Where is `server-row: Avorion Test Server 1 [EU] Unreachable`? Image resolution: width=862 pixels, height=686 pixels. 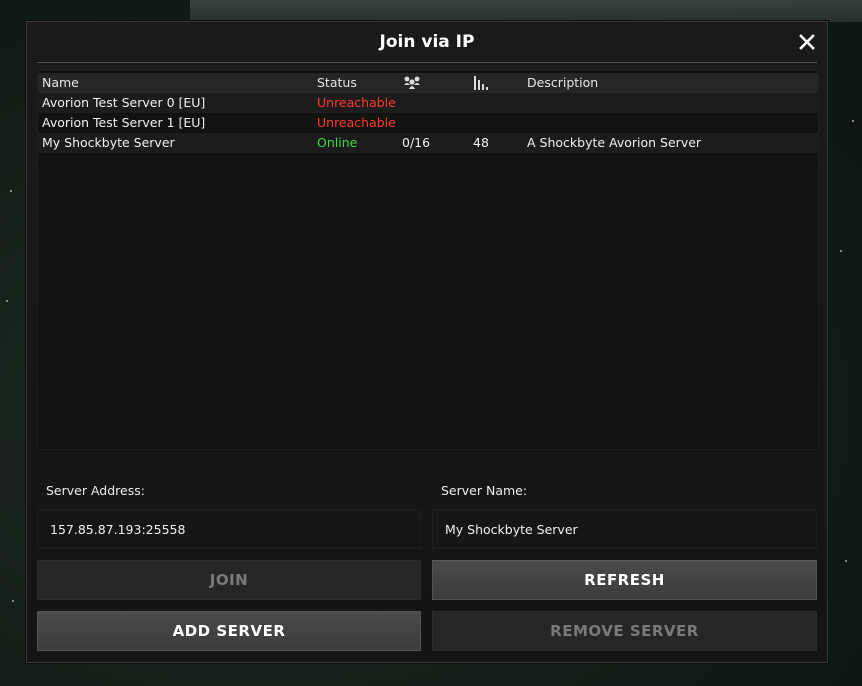
server-row: Avorion Test Server 1 [EU] Unreachable is located at coordinates (428, 123).